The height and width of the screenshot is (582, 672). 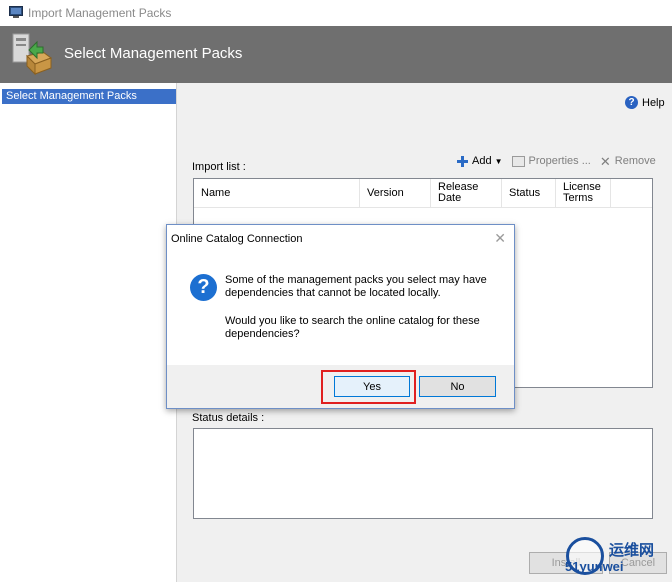 What do you see at coordinates (605, 161) in the screenshot?
I see `remove-icon: ✕` at bounding box center [605, 161].